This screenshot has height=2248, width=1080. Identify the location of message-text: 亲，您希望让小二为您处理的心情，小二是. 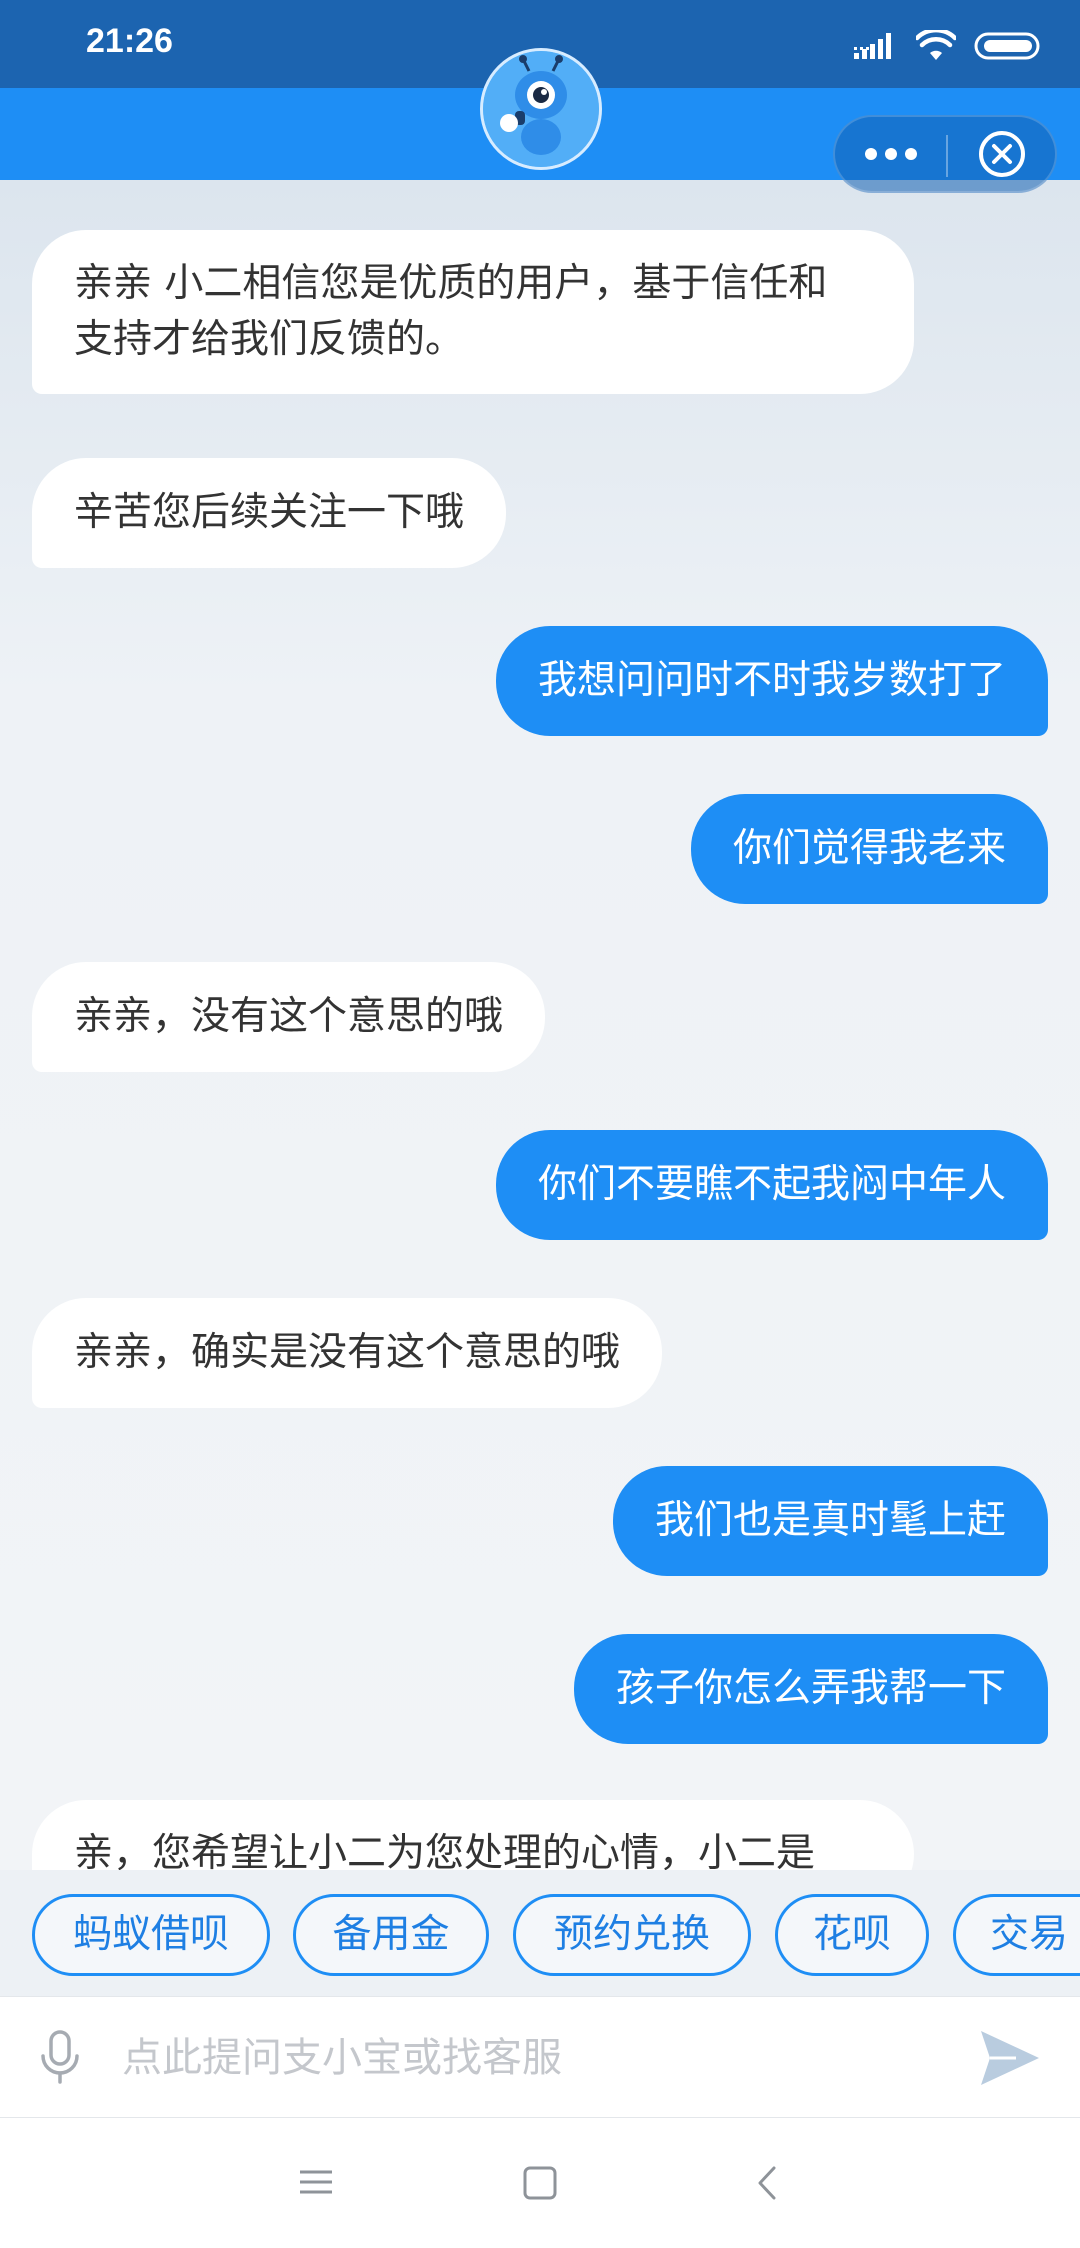
(445, 1850).